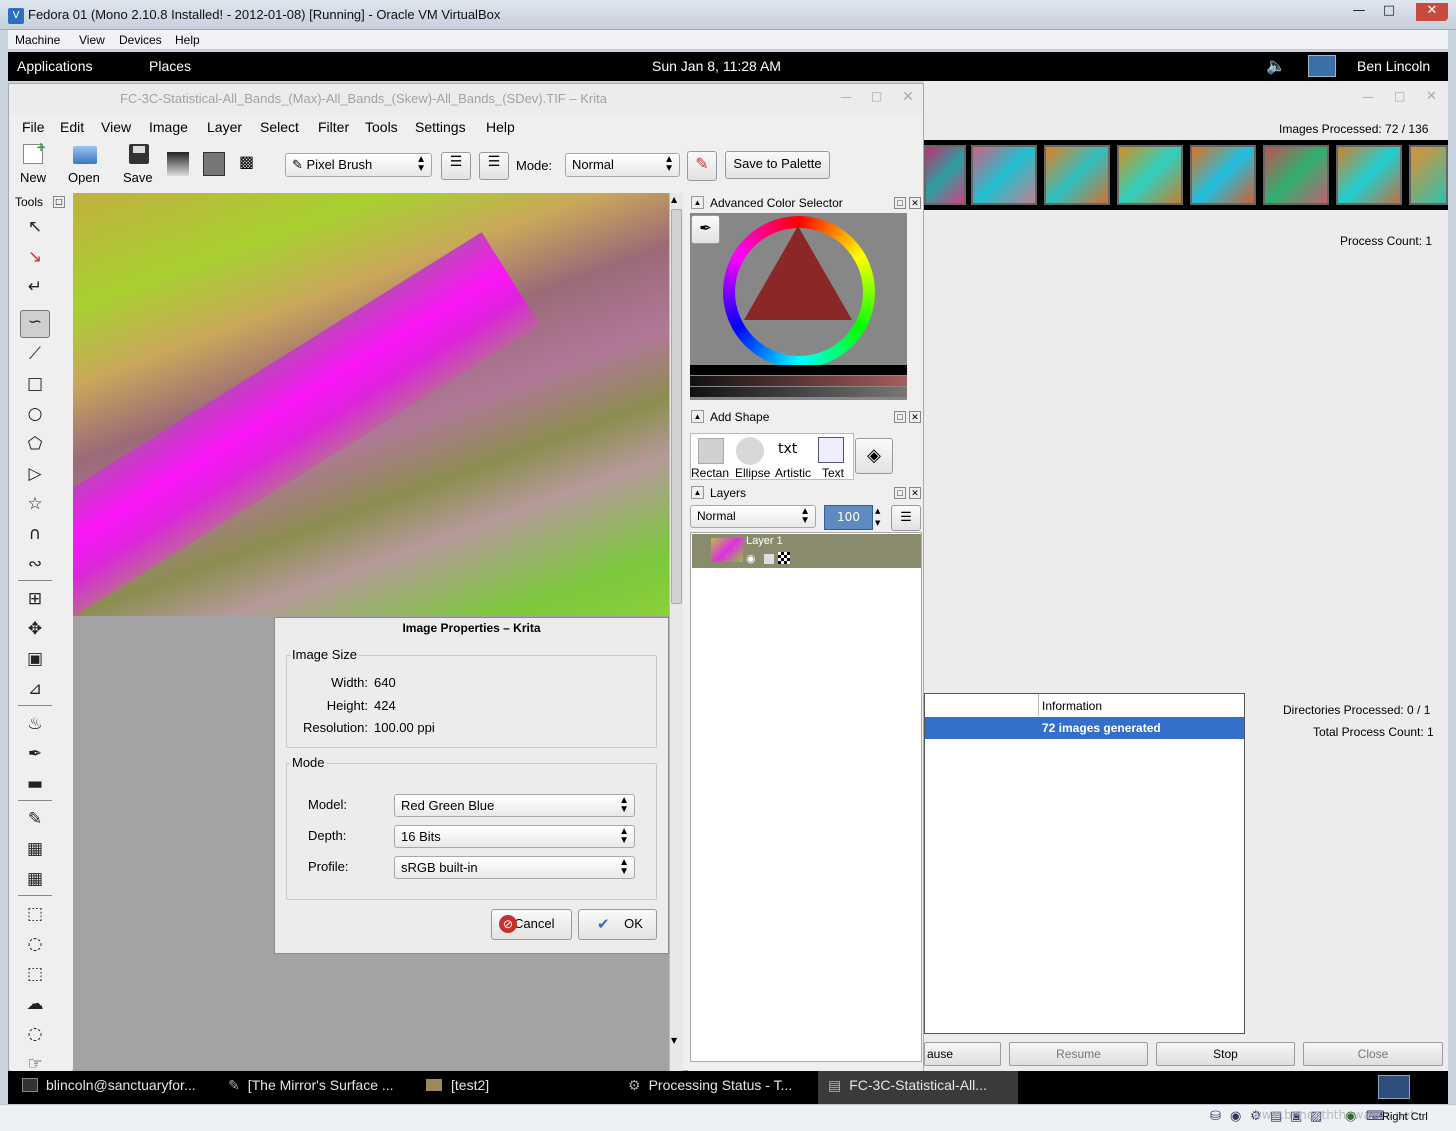  Describe the element at coordinates (35, 504) in the screenshot. I see `star-icon: ☆` at that location.